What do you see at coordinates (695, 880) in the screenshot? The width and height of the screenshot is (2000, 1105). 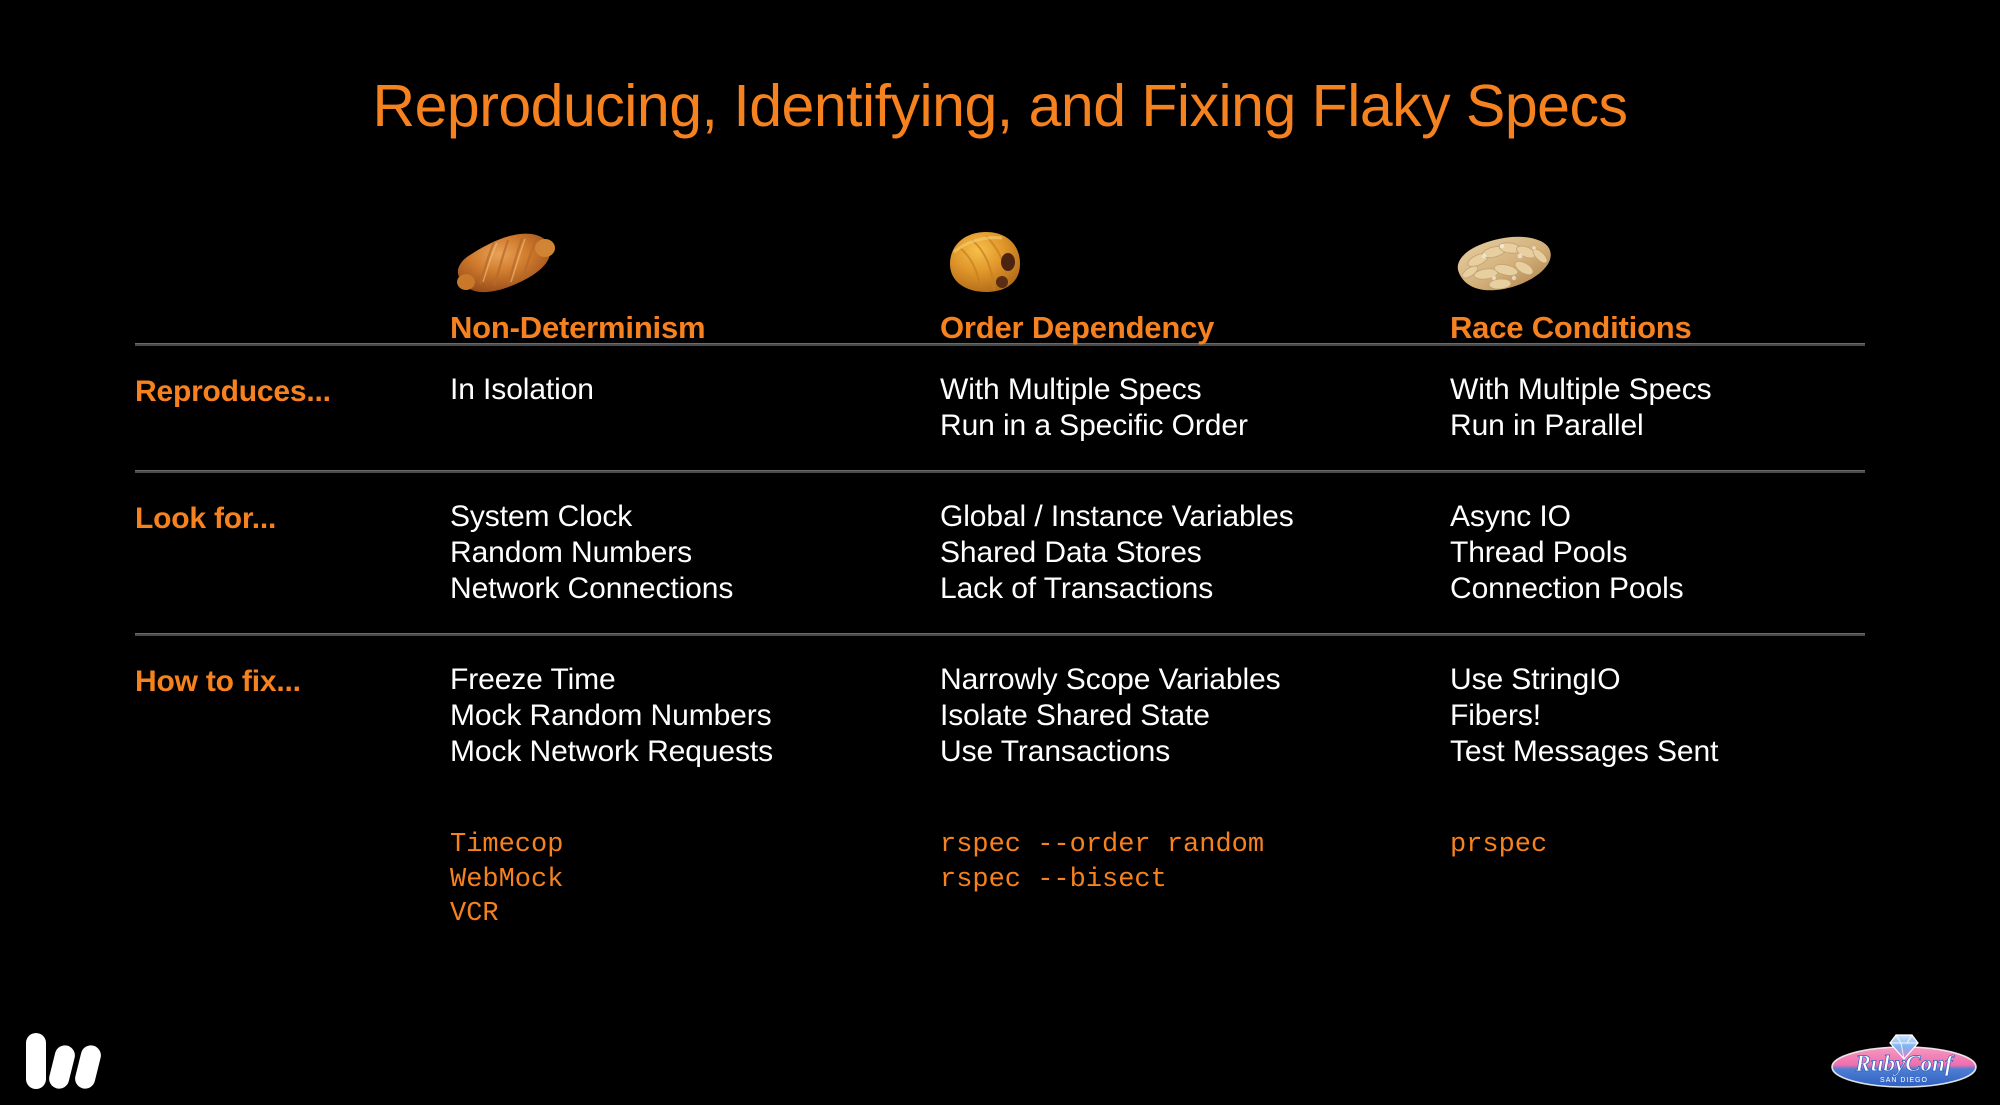 I see `tools-non-determinism: Timecop WebMock VCR` at bounding box center [695, 880].